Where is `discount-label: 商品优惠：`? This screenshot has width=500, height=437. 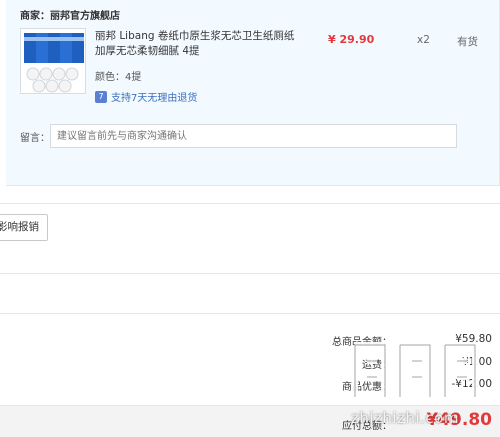
discount-label: 商品优惠： is located at coordinates (367, 387).